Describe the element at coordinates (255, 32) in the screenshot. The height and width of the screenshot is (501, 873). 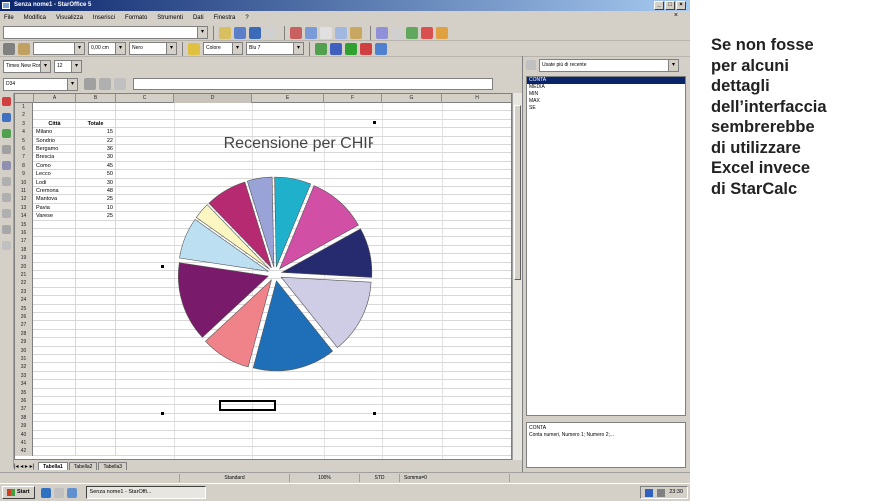
I see `save-icon` at that location.